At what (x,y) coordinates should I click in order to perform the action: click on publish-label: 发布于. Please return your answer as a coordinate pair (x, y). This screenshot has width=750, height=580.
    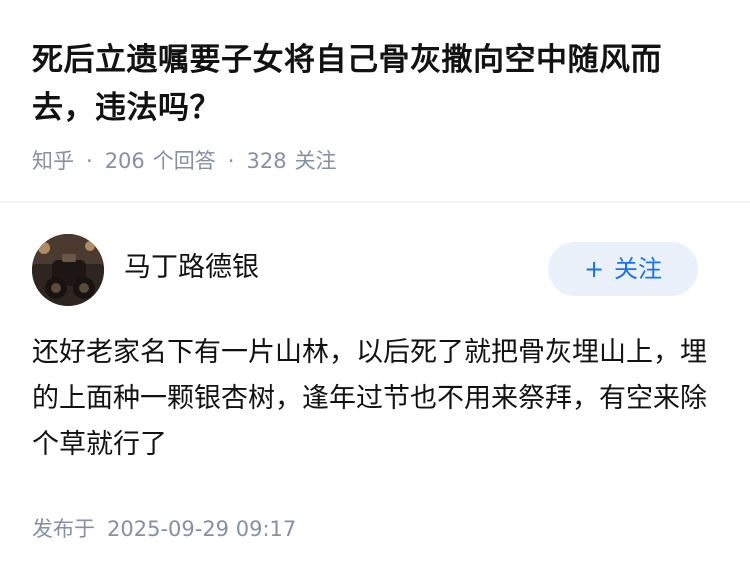
    Looking at the image, I should click on (63, 529).